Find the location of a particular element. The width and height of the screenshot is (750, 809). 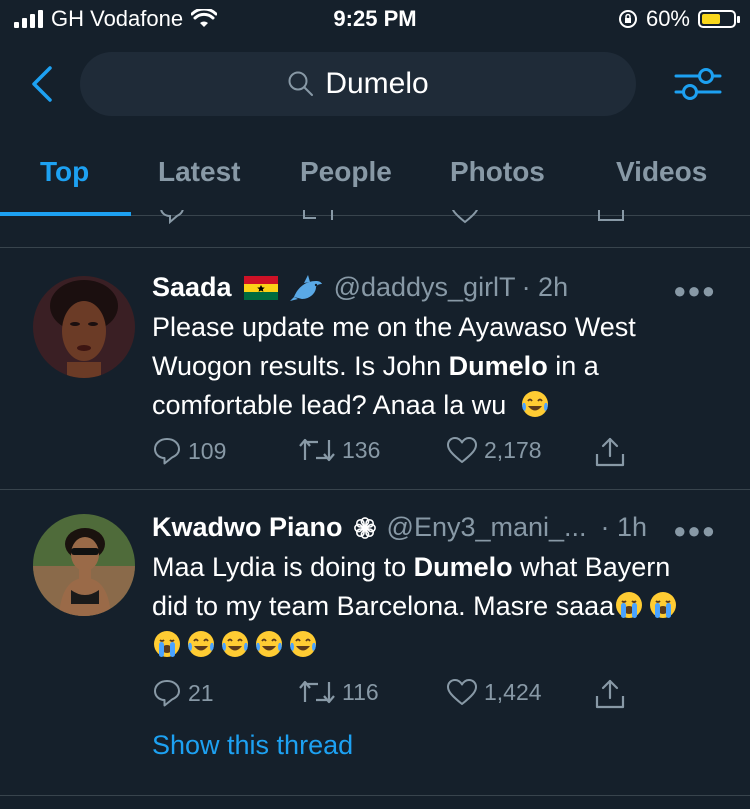

display-name: Kwadwo Piano is located at coordinates (247, 527).